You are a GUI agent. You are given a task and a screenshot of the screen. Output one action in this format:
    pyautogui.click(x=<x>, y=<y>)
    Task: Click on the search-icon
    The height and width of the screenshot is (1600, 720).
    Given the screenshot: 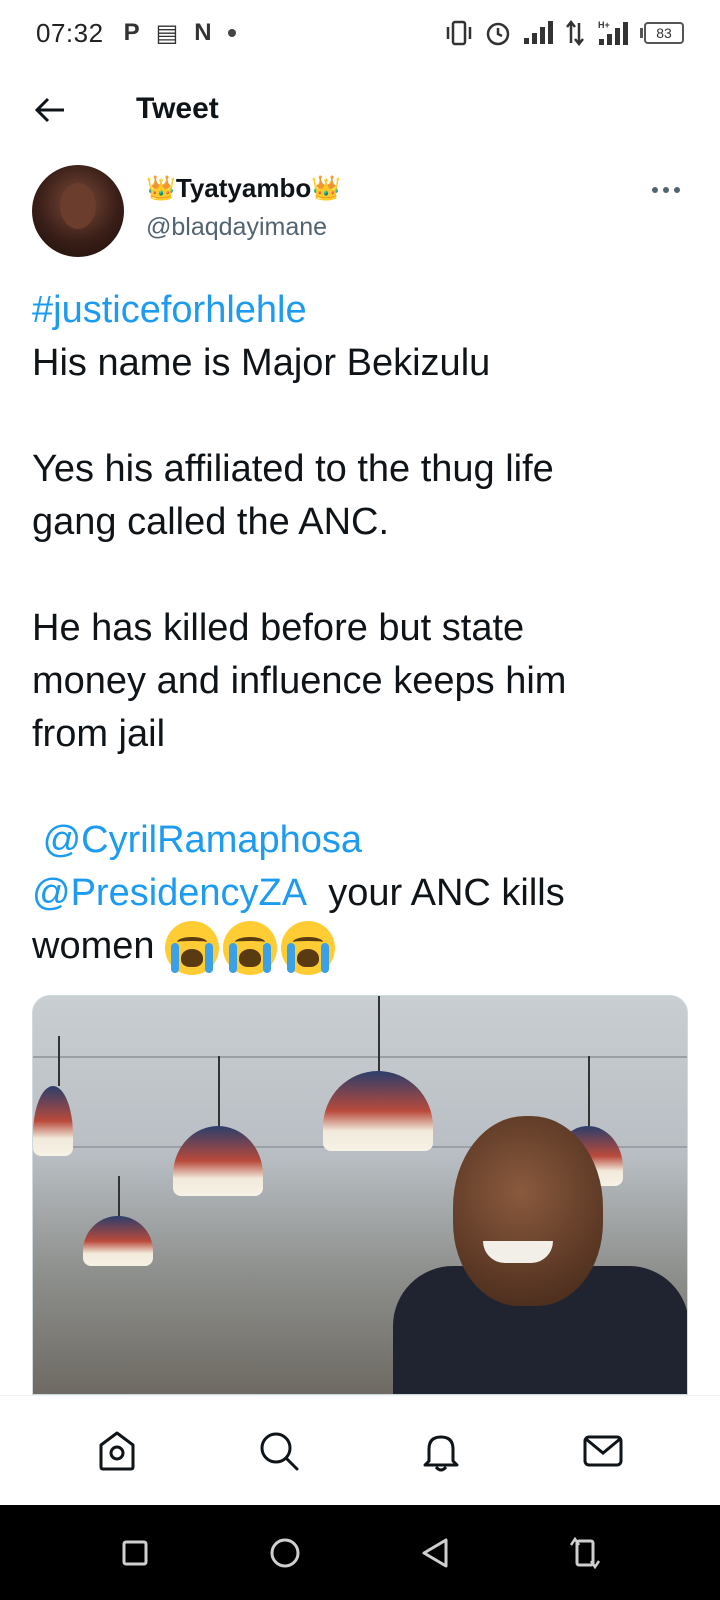 What is the action you would take?
    pyautogui.click(x=279, y=1451)
    